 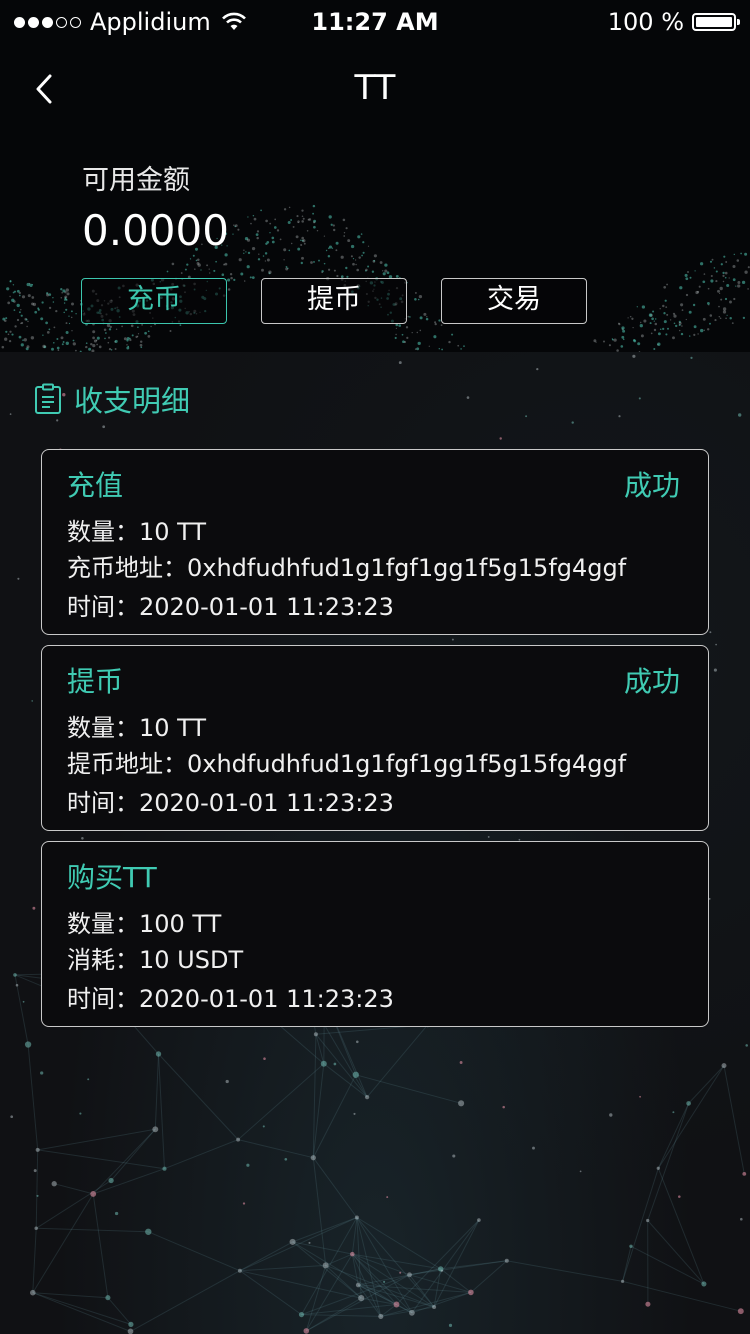 I want to click on navigation-bar: TT, so click(x=375, y=89).